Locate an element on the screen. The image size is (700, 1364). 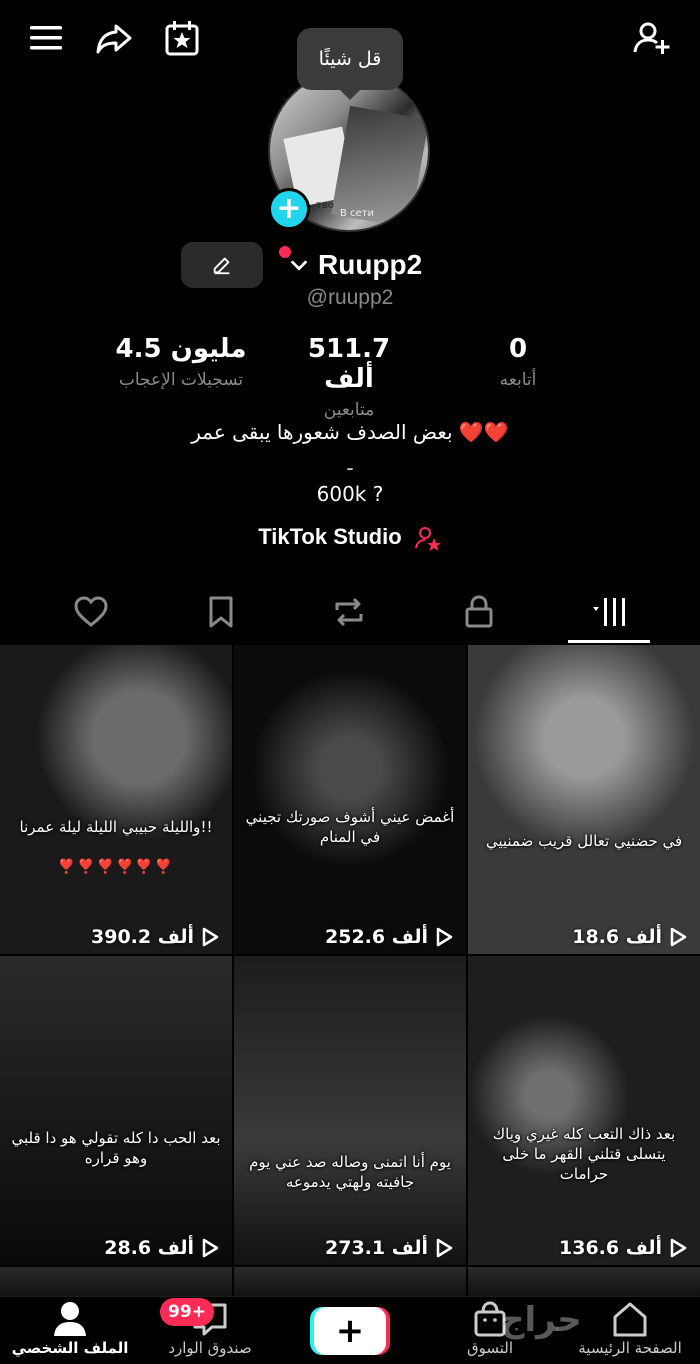
lock-icon is located at coordinates (479, 611).